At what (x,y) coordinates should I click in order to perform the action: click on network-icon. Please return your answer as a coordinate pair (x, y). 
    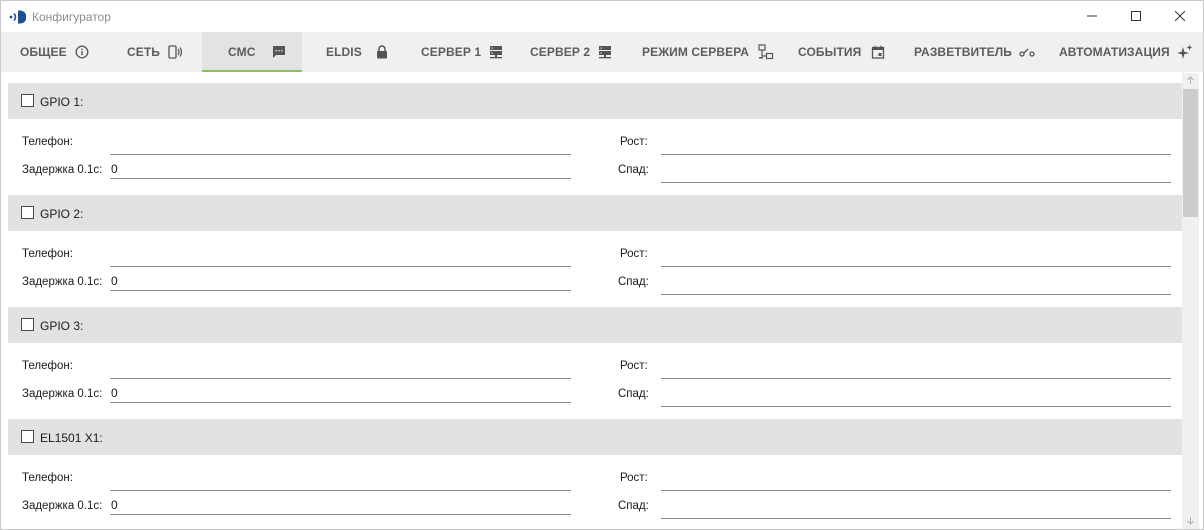
    Looking at the image, I should click on (766, 52).